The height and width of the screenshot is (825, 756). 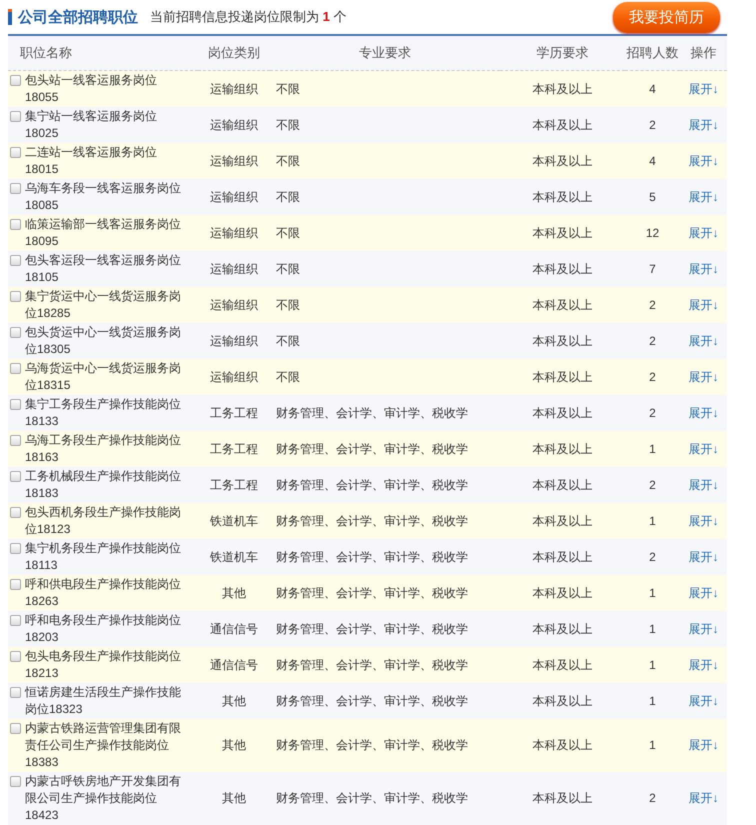 I want to click on column-header: 专业要求, so click(x=385, y=52).